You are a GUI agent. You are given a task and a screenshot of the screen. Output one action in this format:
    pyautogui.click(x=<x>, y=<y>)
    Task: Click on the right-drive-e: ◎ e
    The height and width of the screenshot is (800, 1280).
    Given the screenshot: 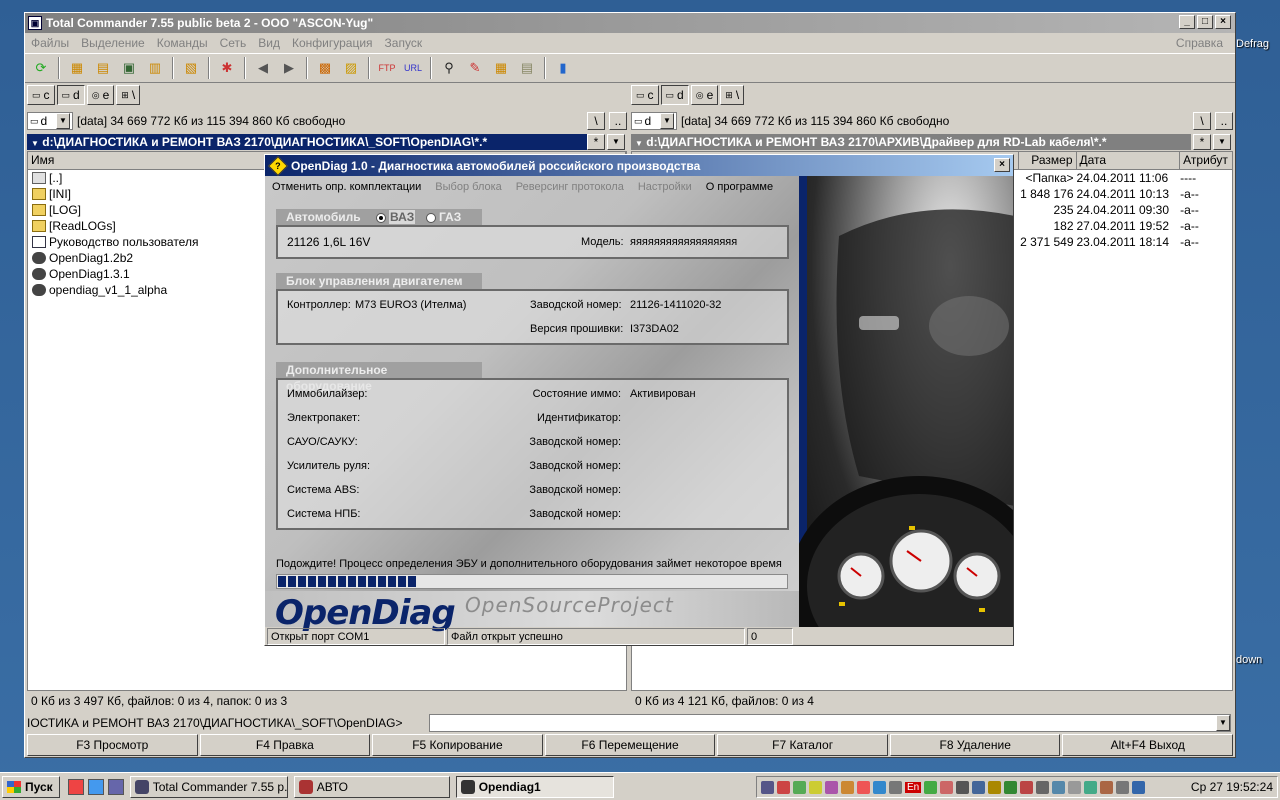 What is the action you would take?
    pyautogui.click(x=704, y=95)
    